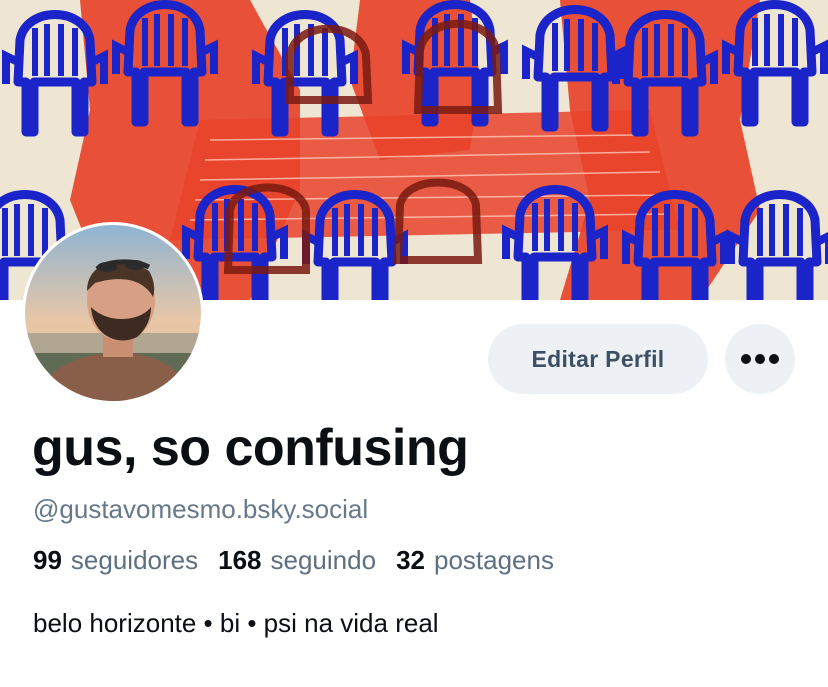 The width and height of the screenshot is (828, 687). Describe the element at coordinates (47, 560) in the screenshot. I see `followers-count: 99` at that location.